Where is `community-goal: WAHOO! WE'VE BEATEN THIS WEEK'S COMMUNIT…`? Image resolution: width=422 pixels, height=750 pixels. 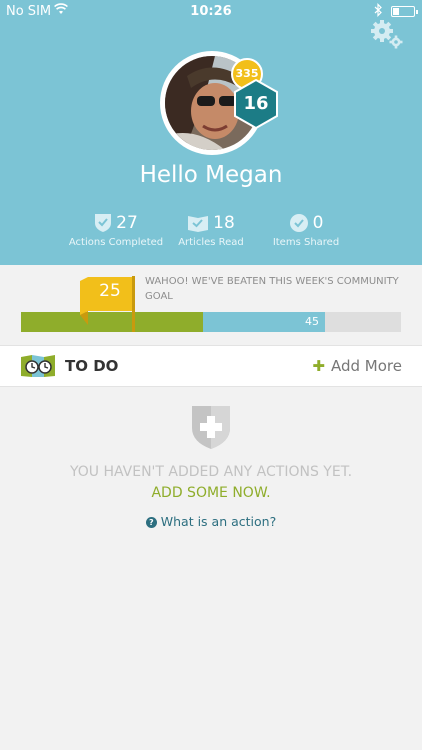
community-goal: WAHOO! WE'VE BEATEN THIS WEEK'S COMMUNIT… is located at coordinates (211, 304).